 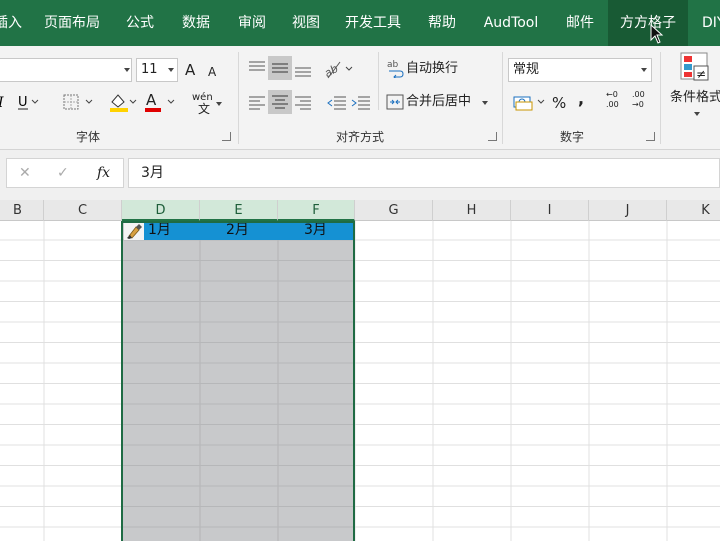 What do you see at coordinates (424, 173) in the screenshot?
I see `formula-input: 3月` at bounding box center [424, 173].